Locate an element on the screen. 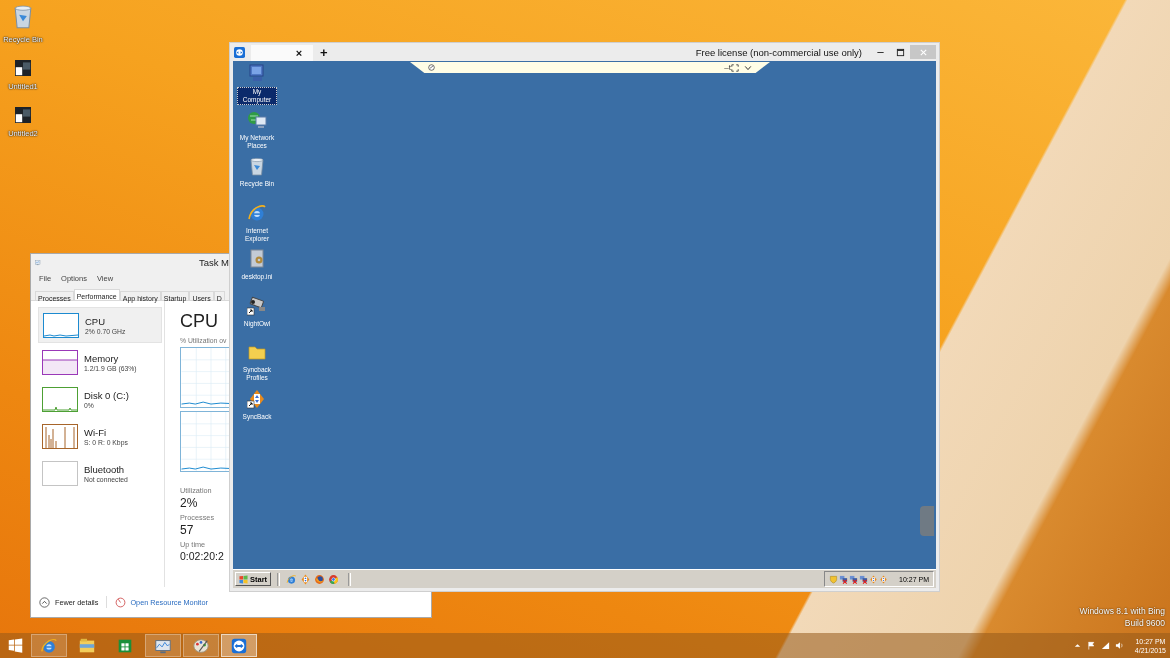 Image resolution: width=1170 pixels, height=658 pixels. side-handle is located at coordinates (927, 521).